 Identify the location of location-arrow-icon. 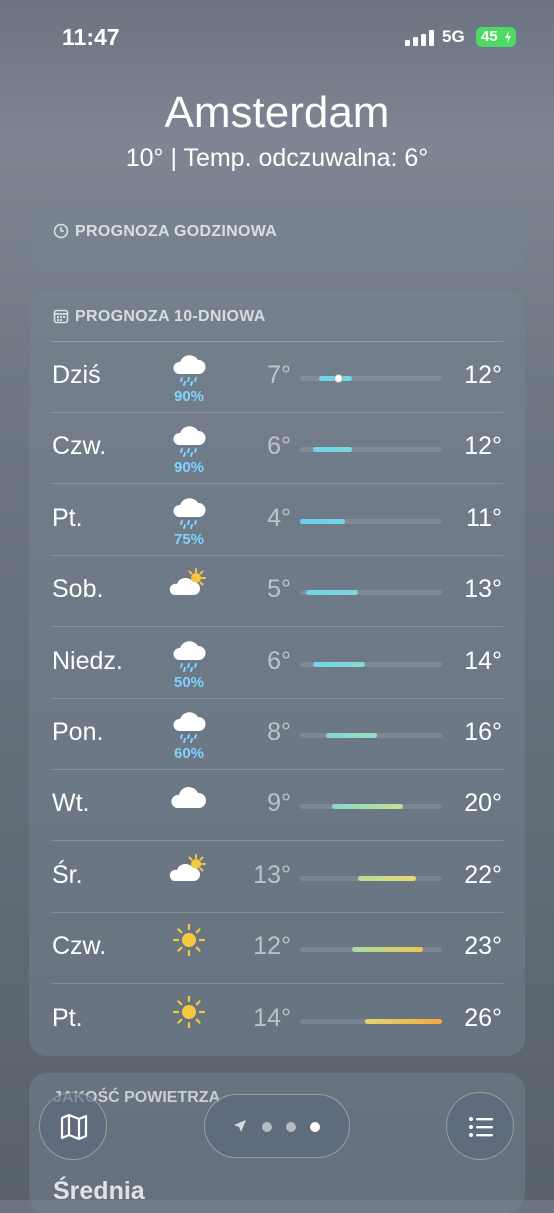
(240, 1126).